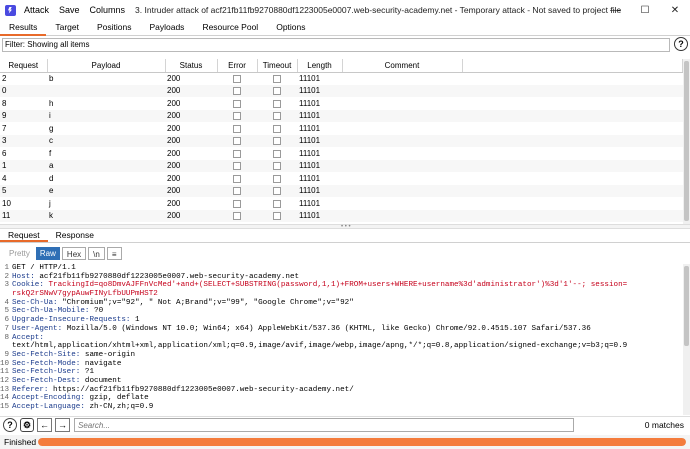 This screenshot has height=449, width=690. I want to click on header-value: ?1, so click(87, 372).